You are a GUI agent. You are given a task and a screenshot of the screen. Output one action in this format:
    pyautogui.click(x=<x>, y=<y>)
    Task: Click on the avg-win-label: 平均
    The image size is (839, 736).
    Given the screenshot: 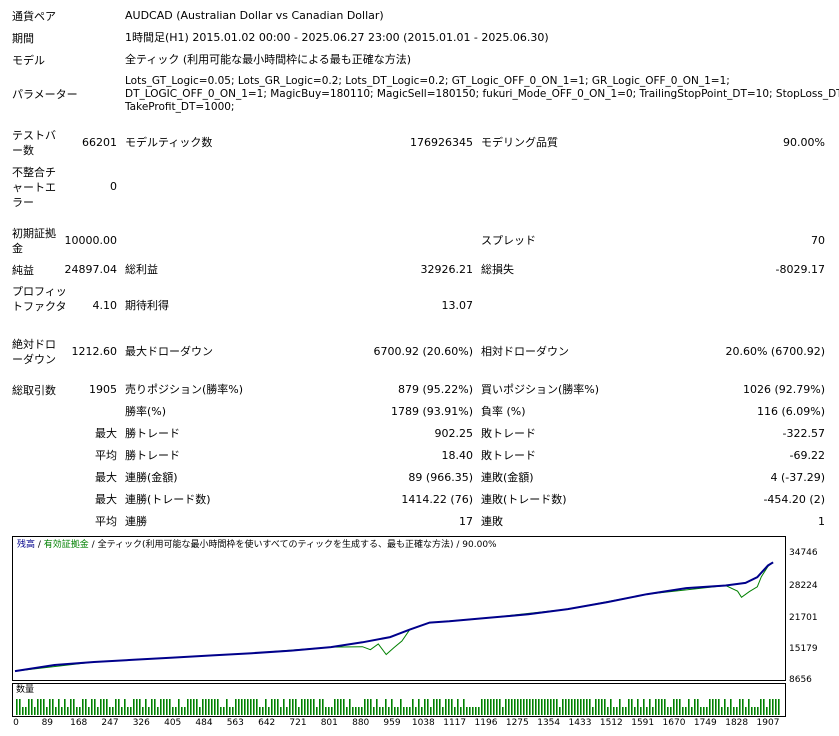 What is the action you would take?
    pyautogui.click(x=106, y=455)
    